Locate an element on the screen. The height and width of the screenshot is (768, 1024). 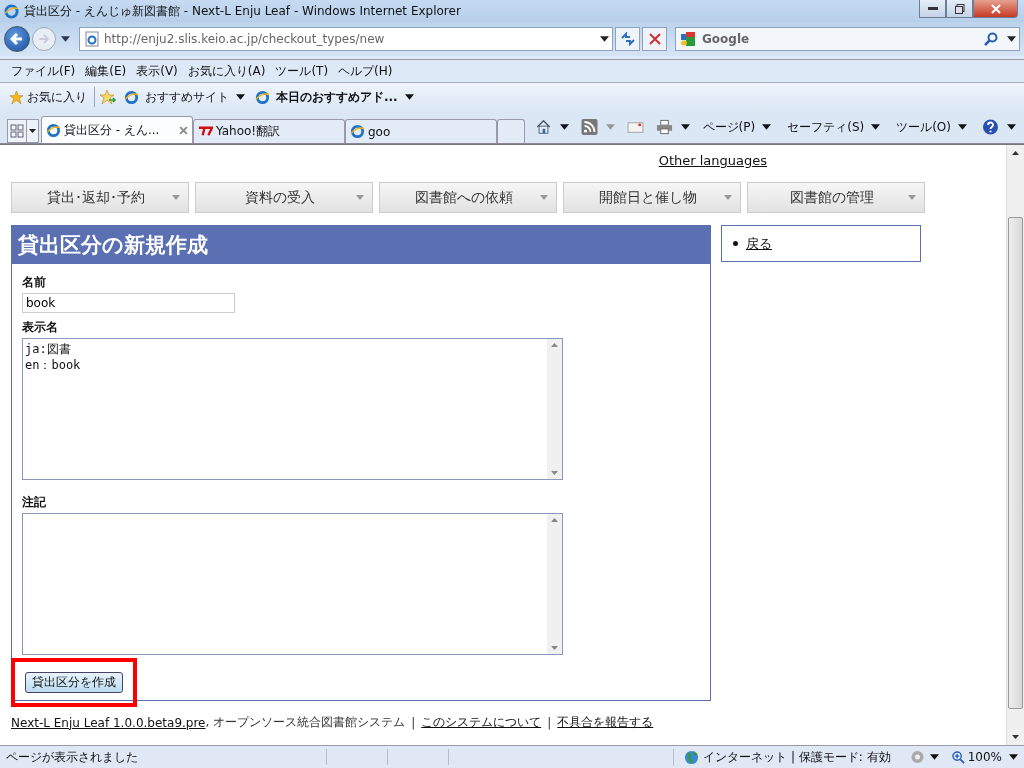
up-arrow-icon is located at coordinates (1015, 153).